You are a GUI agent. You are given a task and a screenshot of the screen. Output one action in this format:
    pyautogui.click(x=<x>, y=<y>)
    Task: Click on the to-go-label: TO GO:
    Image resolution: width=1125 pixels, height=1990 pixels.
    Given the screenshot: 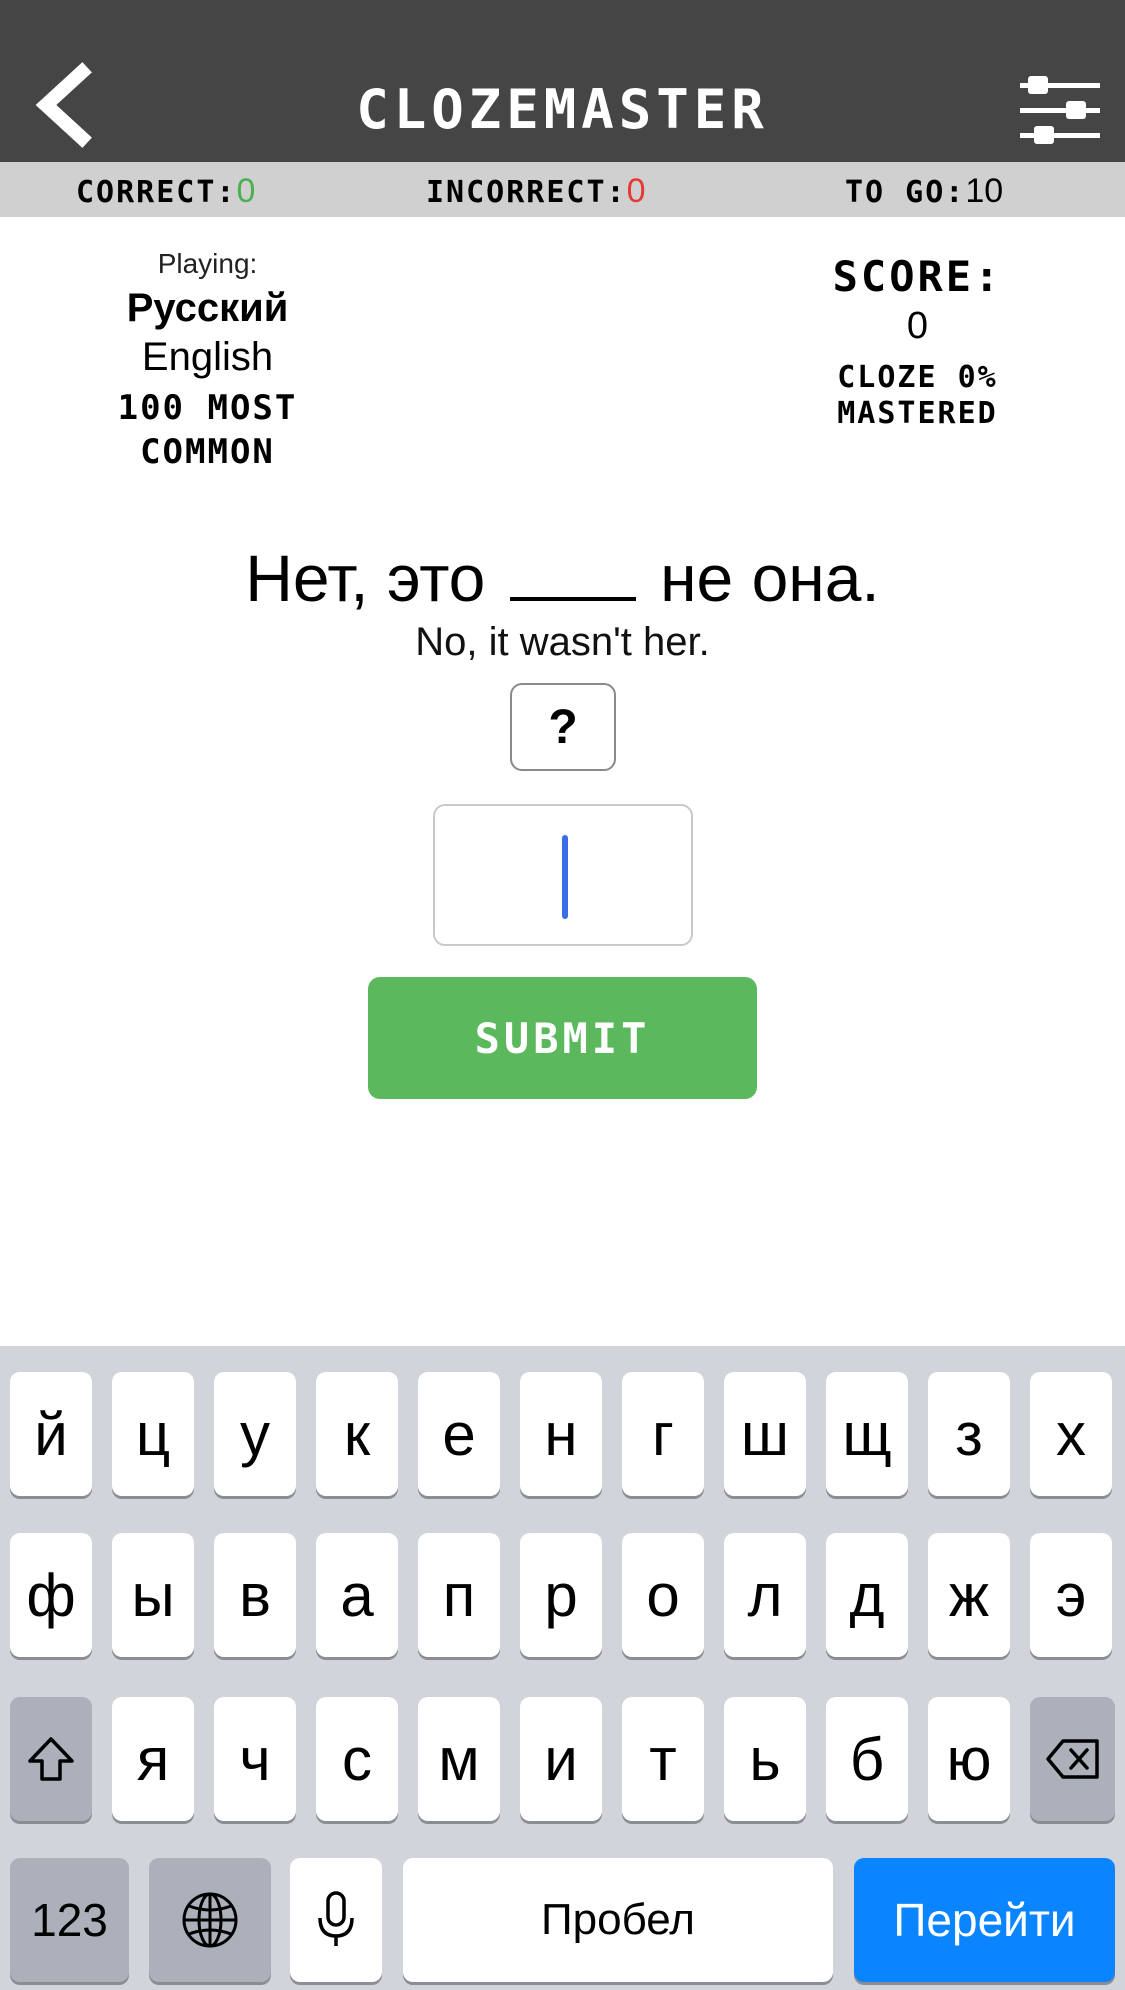 What is the action you would take?
    pyautogui.click(x=905, y=192)
    